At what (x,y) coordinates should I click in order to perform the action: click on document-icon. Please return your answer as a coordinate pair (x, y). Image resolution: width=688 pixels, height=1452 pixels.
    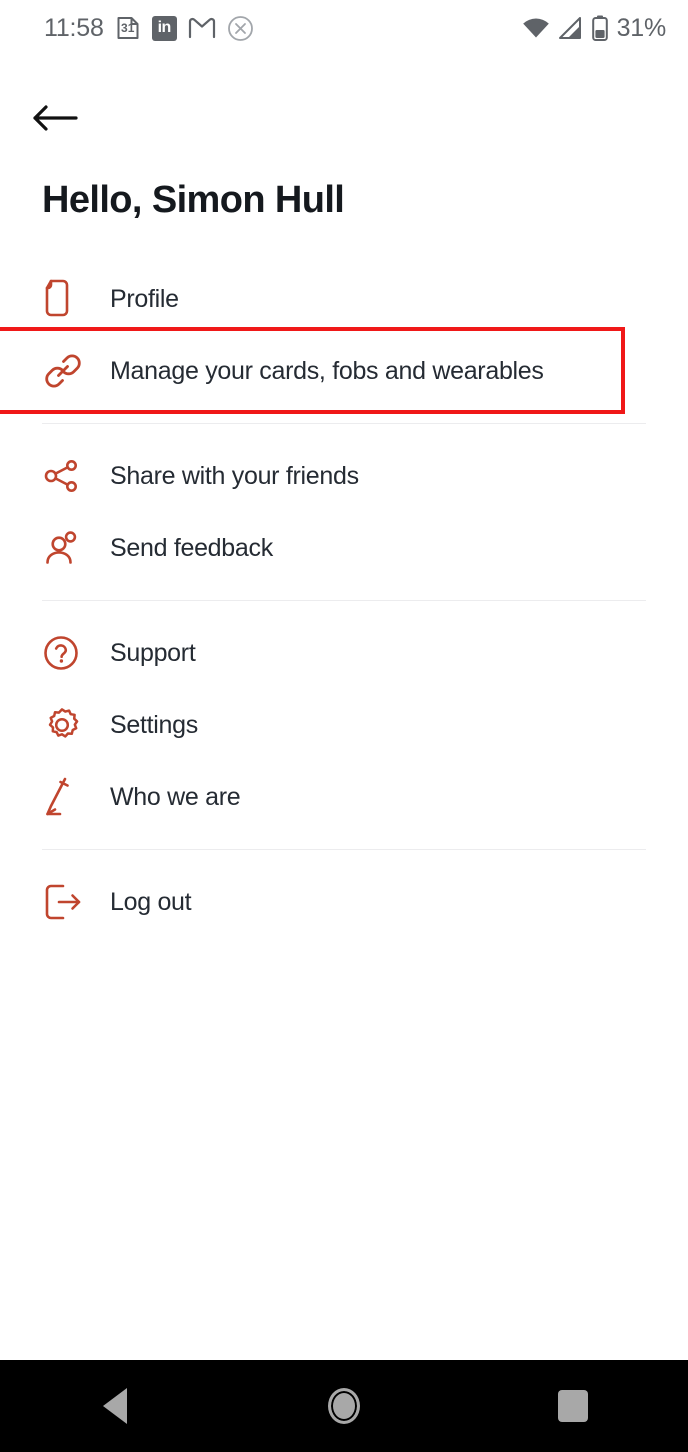
    Looking at the image, I should click on (64, 299).